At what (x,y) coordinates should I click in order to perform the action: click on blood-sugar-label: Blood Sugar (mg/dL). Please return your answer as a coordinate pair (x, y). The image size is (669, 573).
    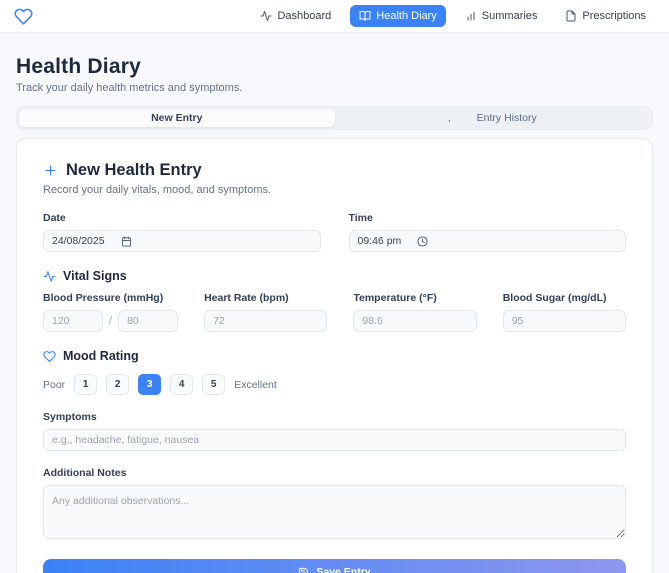
    Looking at the image, I should click on (554, 298).